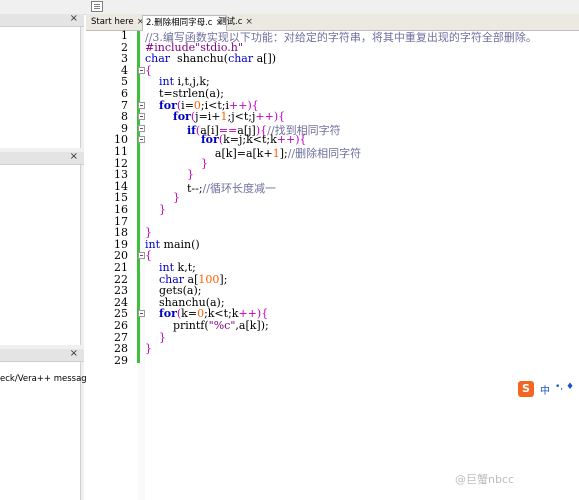  Describe the element at coordinates (324, 153) in the screenshot. I see `code-token: //删除相同字符` at that location.